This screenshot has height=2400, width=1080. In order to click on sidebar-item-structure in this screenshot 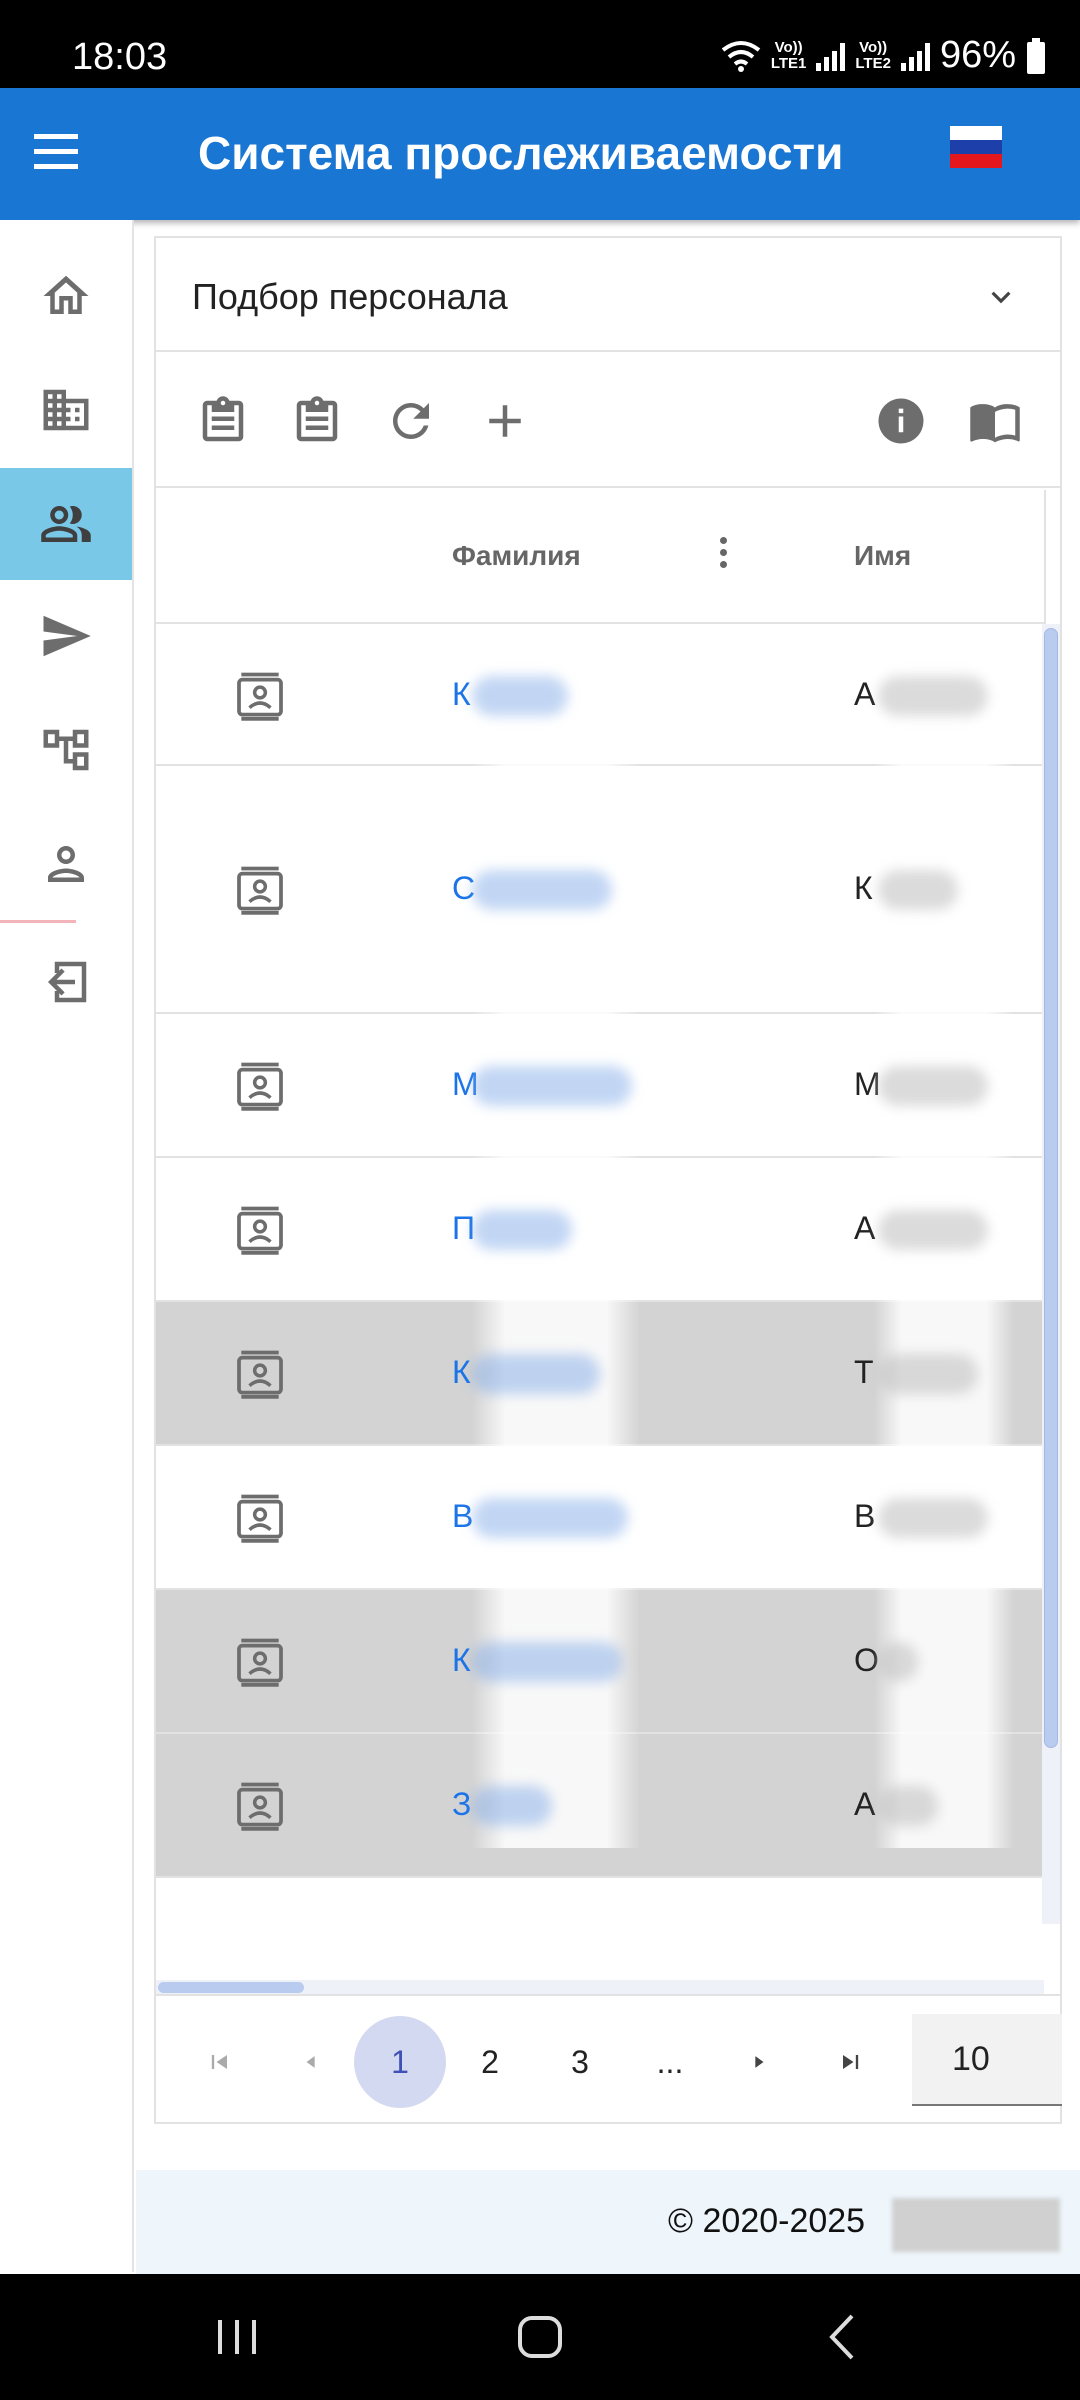, I will do `click(66, 750)`.